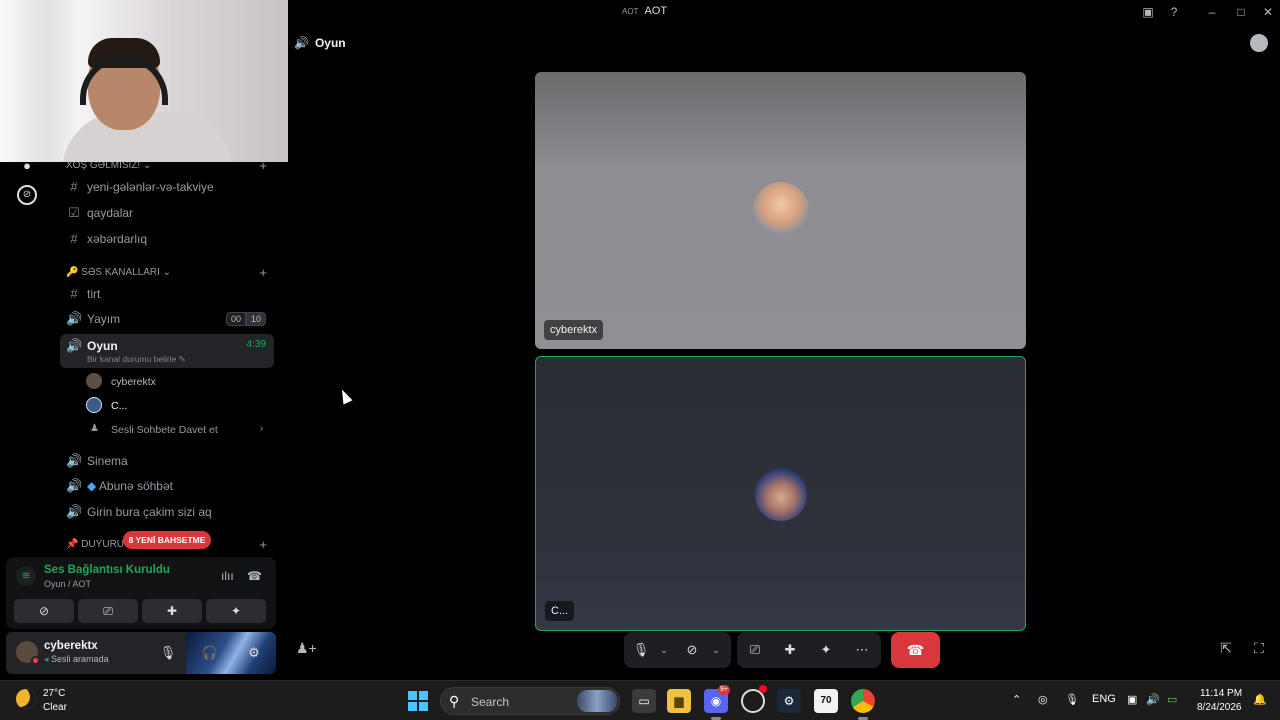 The height and width of the screenshot is (720, 1280). What do you see at coordinates (862, 650) in the screenshot?
I see `more-button: ⋯` at bounding box center [862, 650].